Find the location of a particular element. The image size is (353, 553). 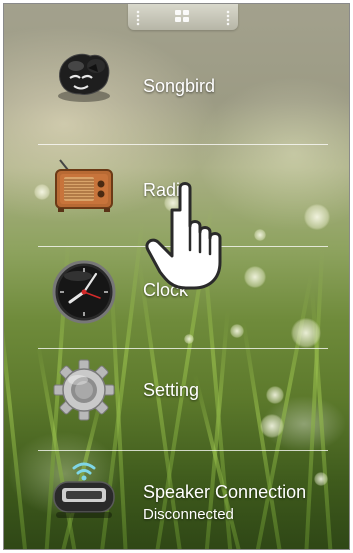

speaker-connection-label: Speaker Connection is located at coordinates (225, 492).